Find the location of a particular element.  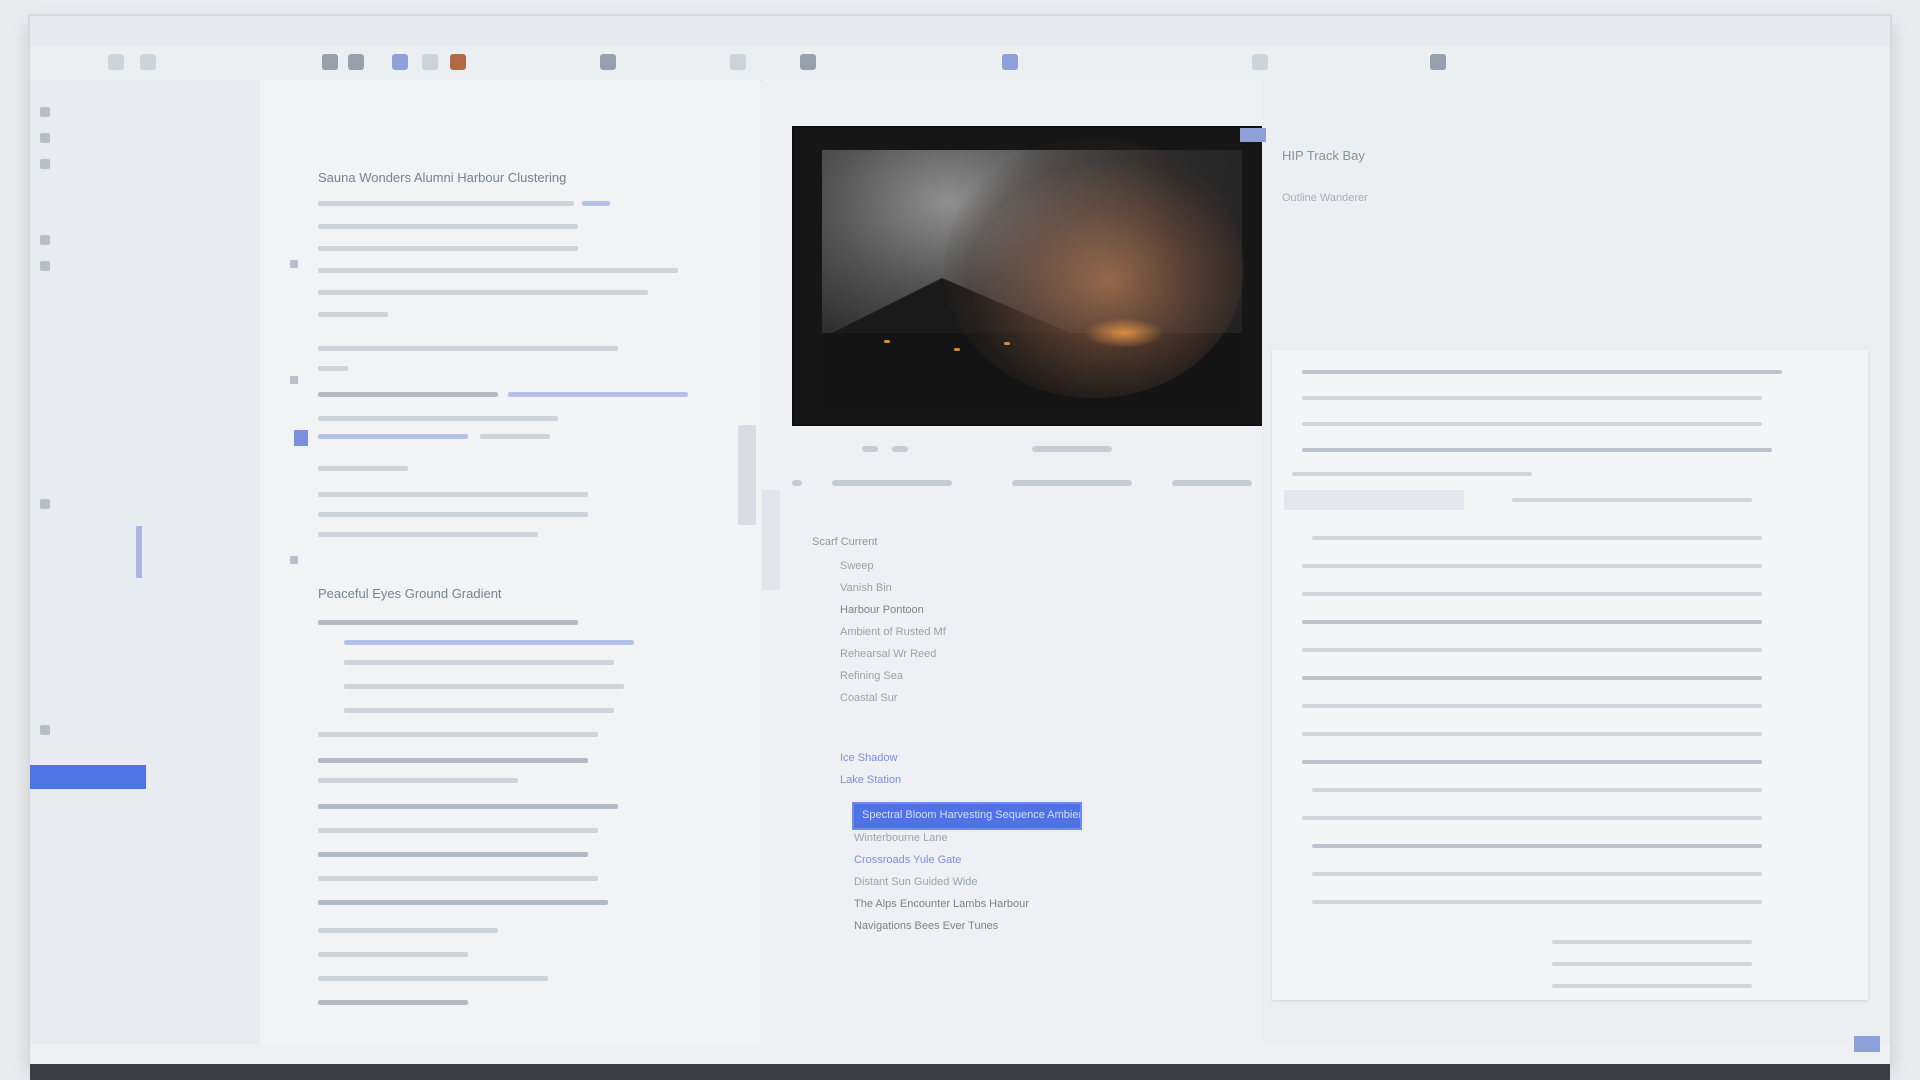

sidebar-item-label is located at coordinates (88, 770).